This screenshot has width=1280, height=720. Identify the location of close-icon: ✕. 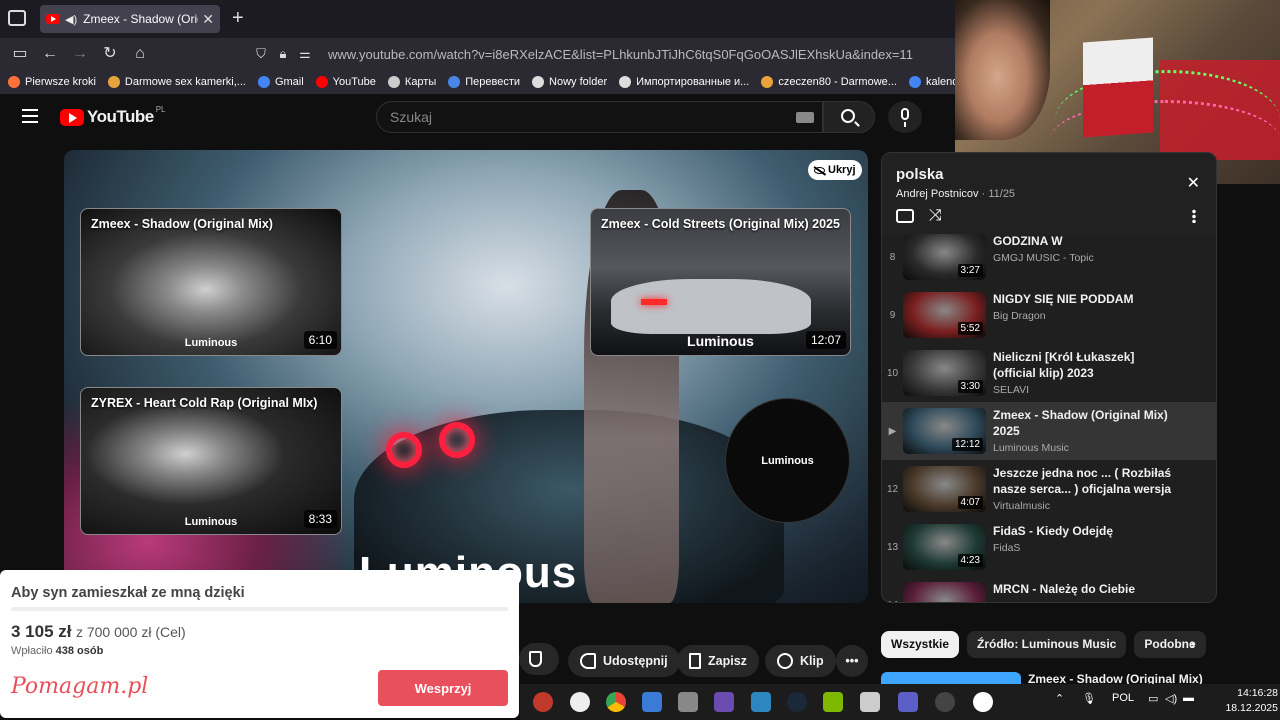
(1193, 183).